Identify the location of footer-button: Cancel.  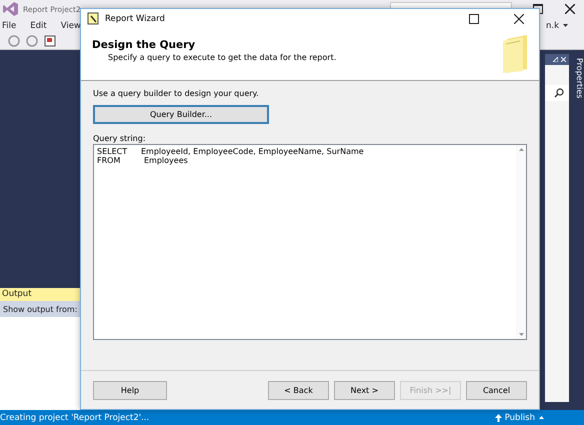
(496, 390).